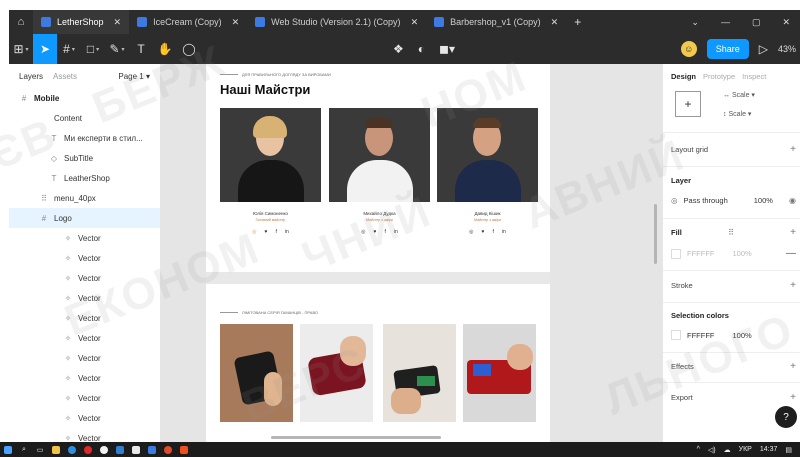  Describe the element at coordinates (117, 49) in the screenshot. I see `pen-tool-icon: ✎ ▾` at that location.